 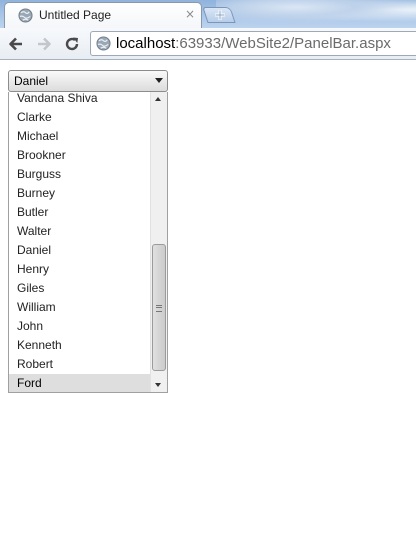 What do you see at coordinates (80, 288) in the screenshot?
I see `list-item: Giles` at bounding box center [80, 288].